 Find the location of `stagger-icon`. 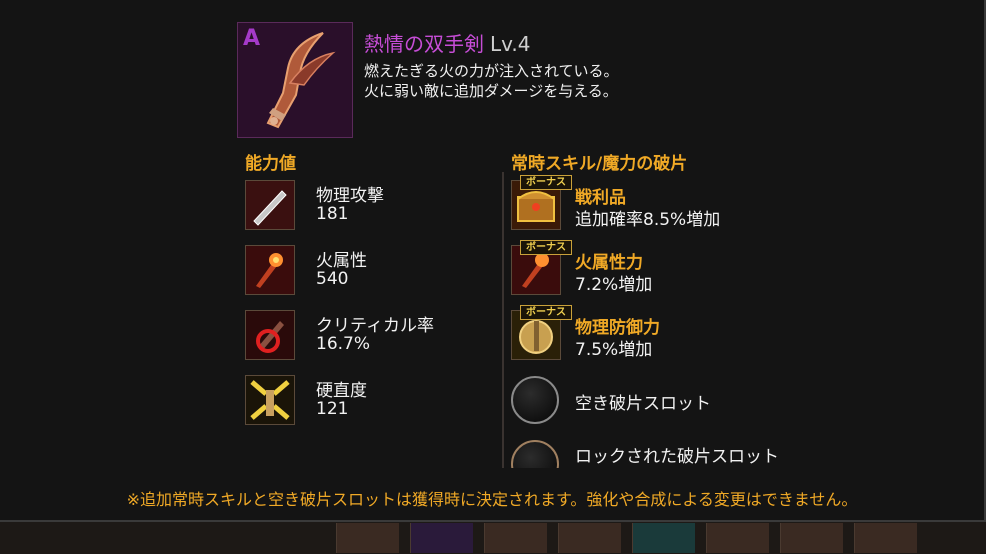

stagger-icon is located at coordinates (270, 400).